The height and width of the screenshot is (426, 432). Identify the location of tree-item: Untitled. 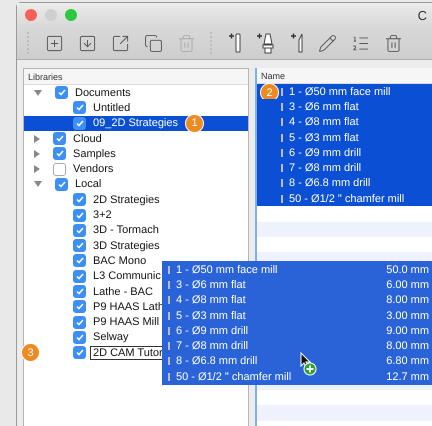
(111, 108).